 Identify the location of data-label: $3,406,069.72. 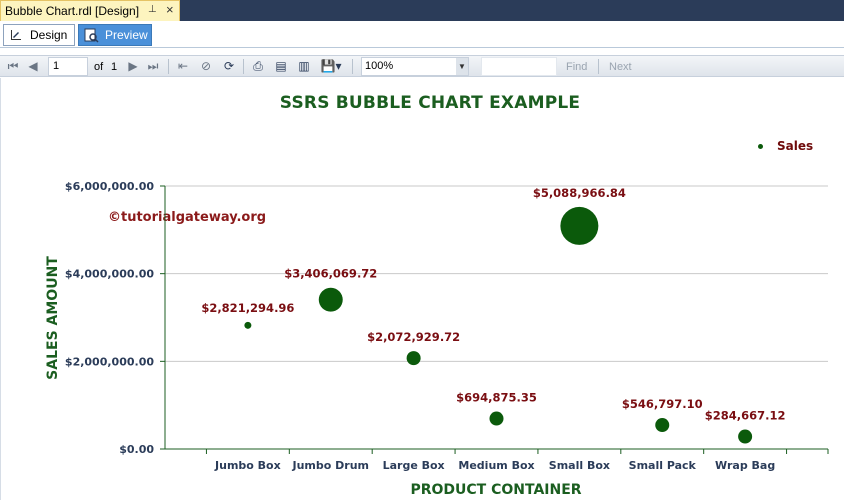
(330, 274).